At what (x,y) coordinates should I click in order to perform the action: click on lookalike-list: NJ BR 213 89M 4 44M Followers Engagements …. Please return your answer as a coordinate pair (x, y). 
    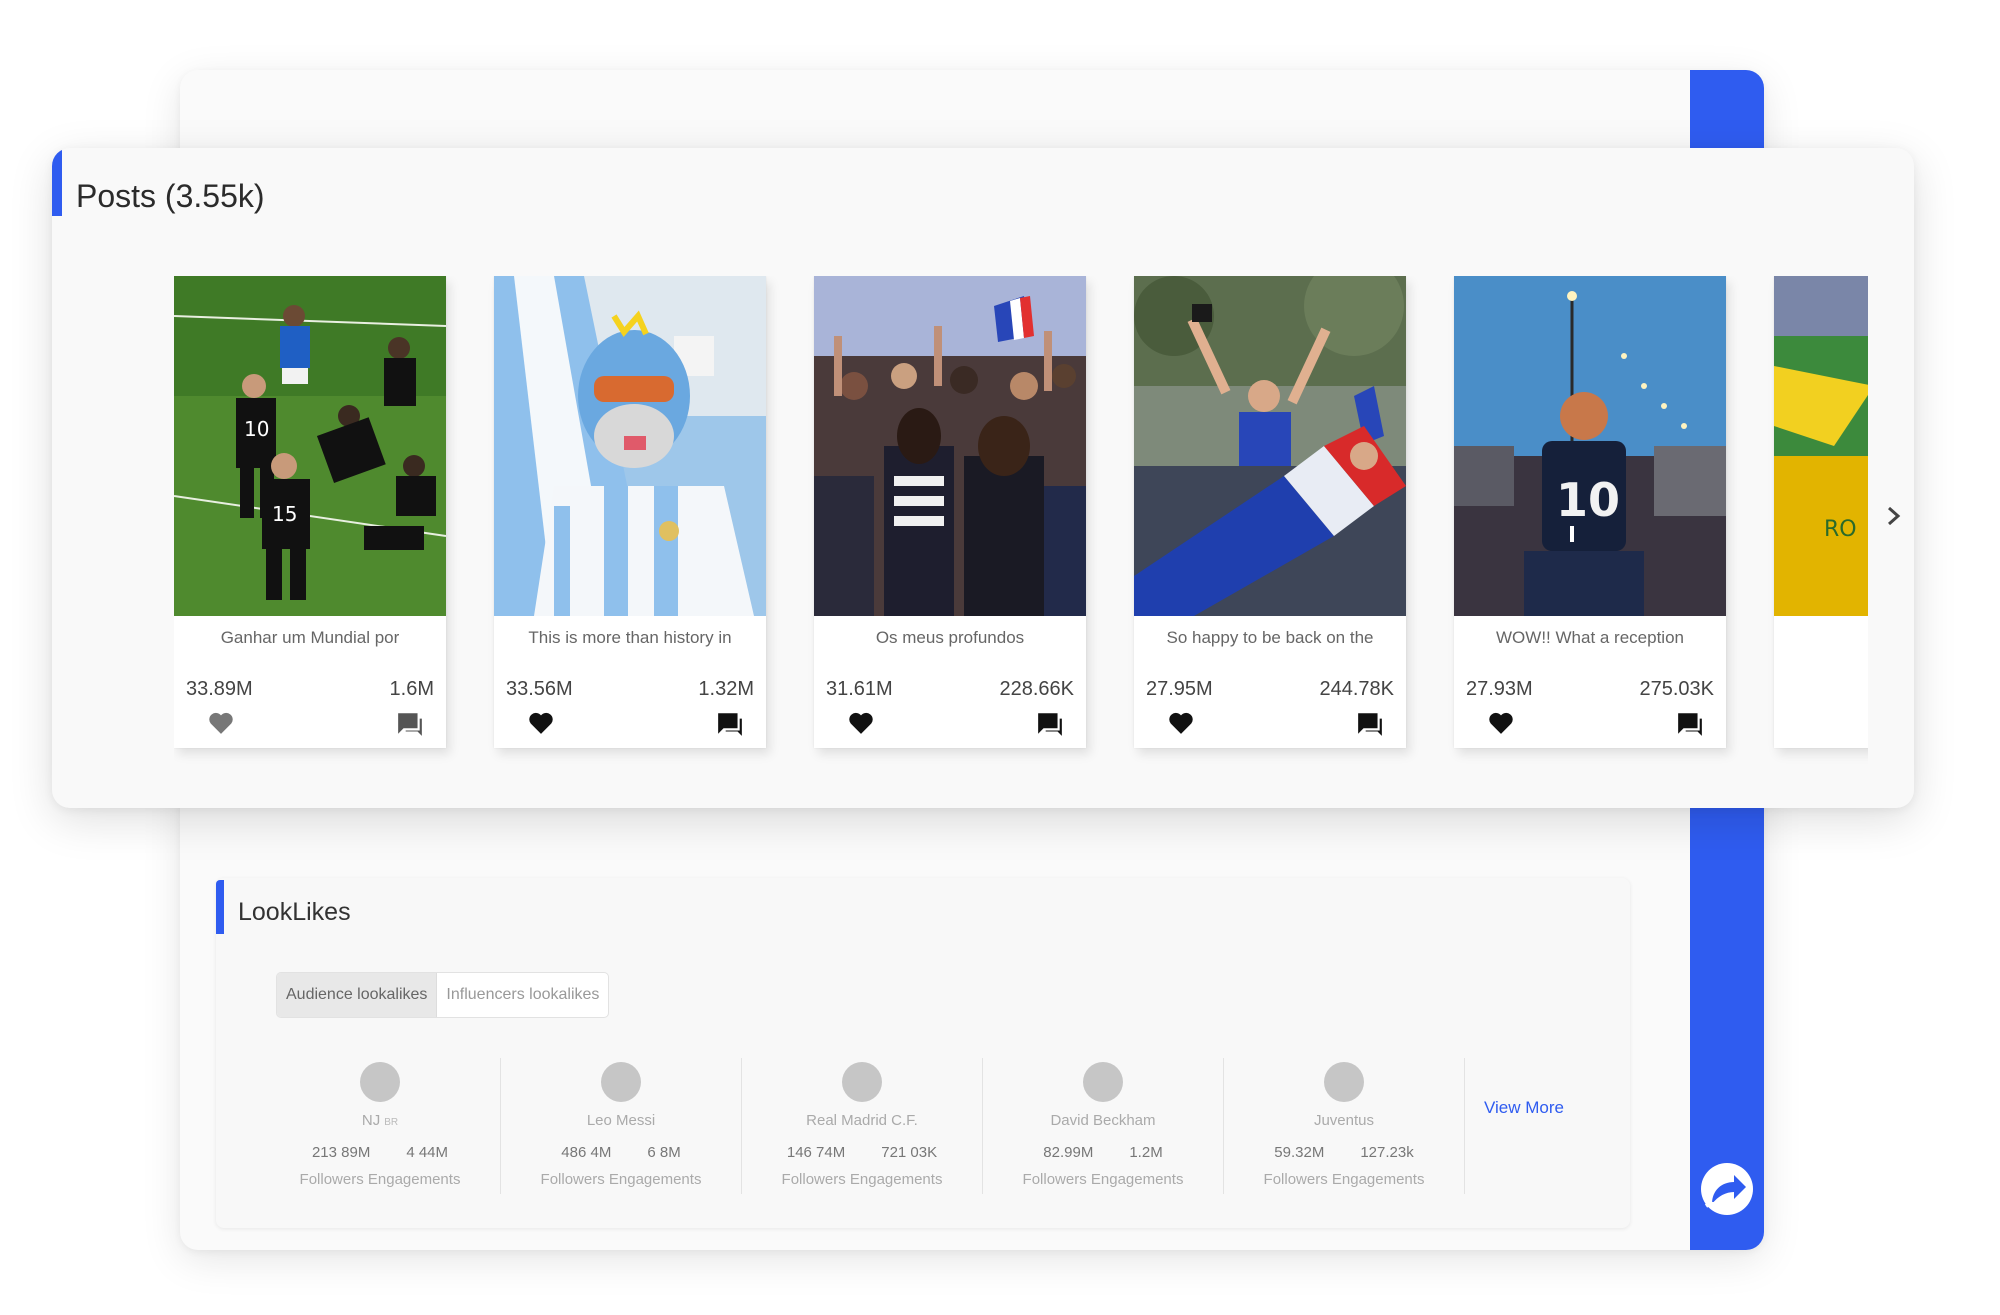
    Looking at the image, I should click on (862, 1126).